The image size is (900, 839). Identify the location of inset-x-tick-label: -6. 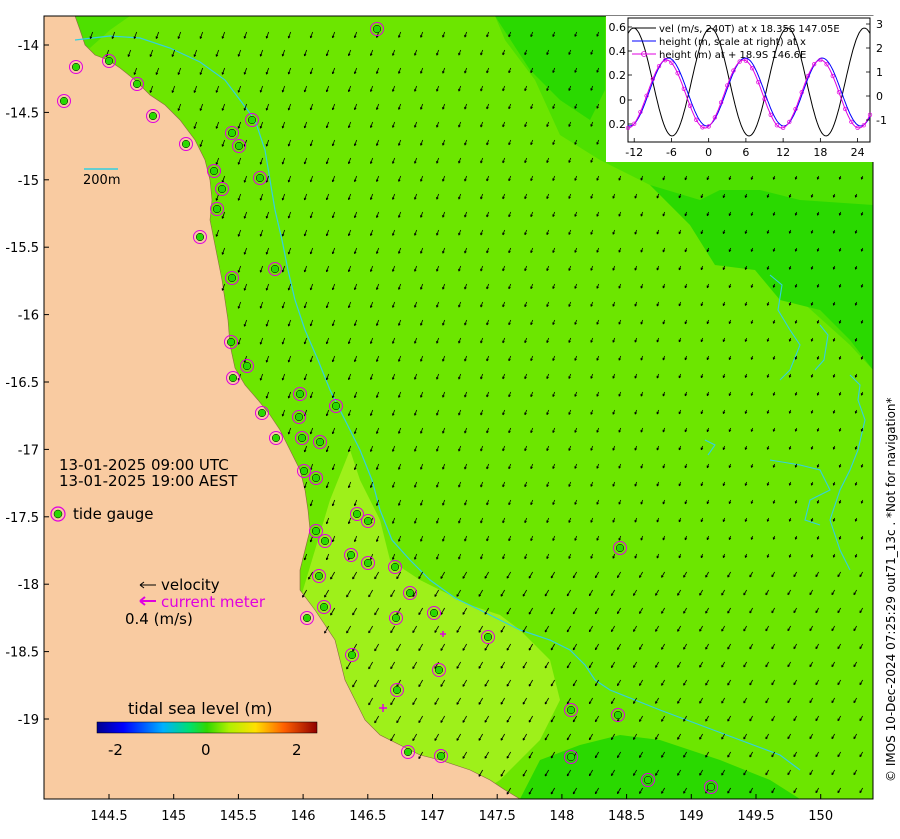
(671, 152).